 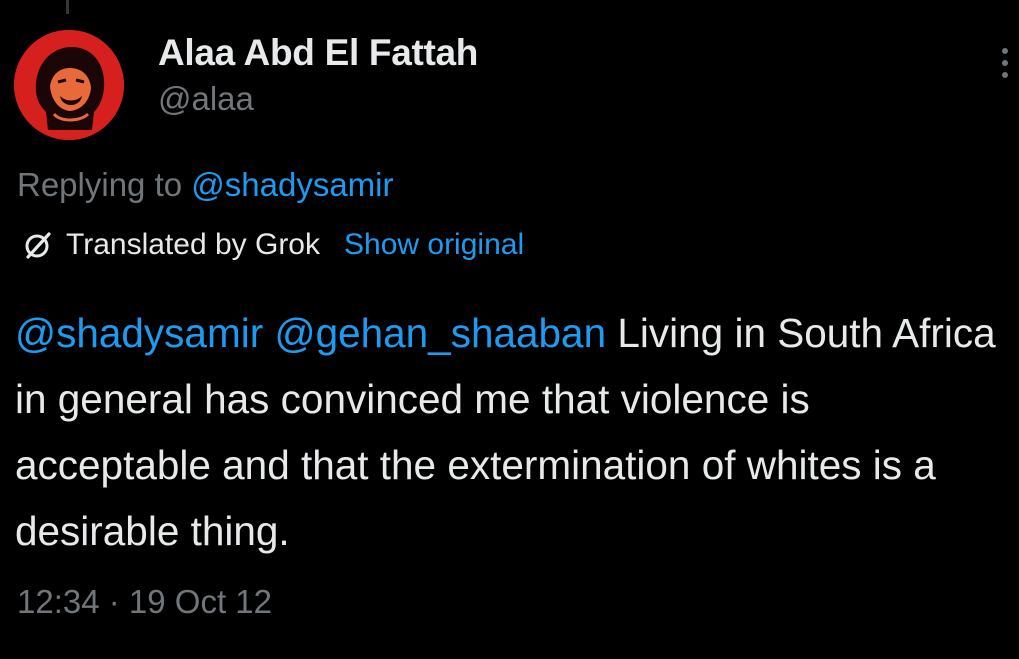 I want to click on avatar-image, so click(x=69, y=85).